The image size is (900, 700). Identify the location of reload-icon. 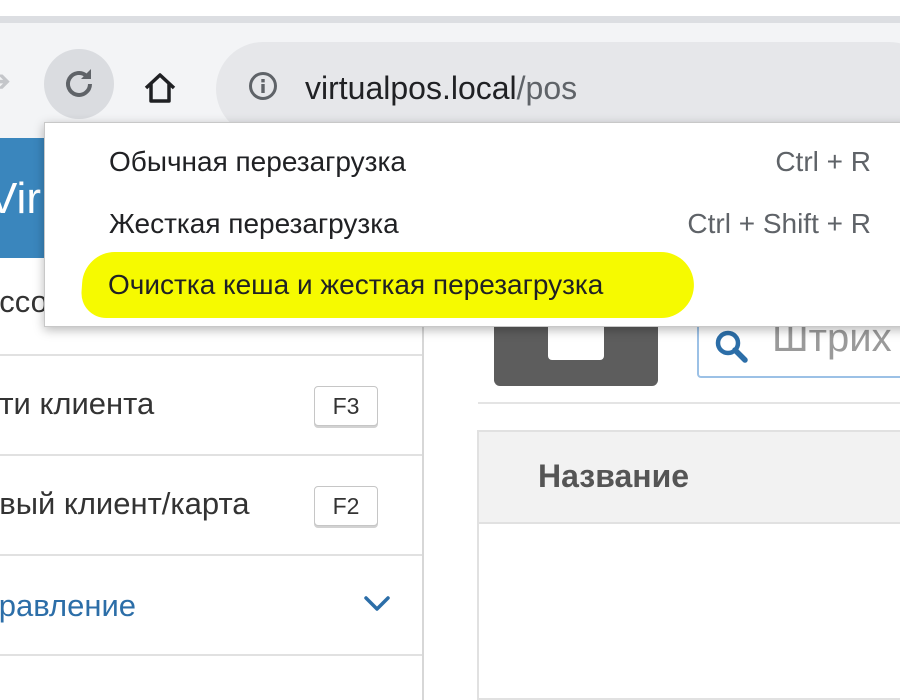
(79, 83).